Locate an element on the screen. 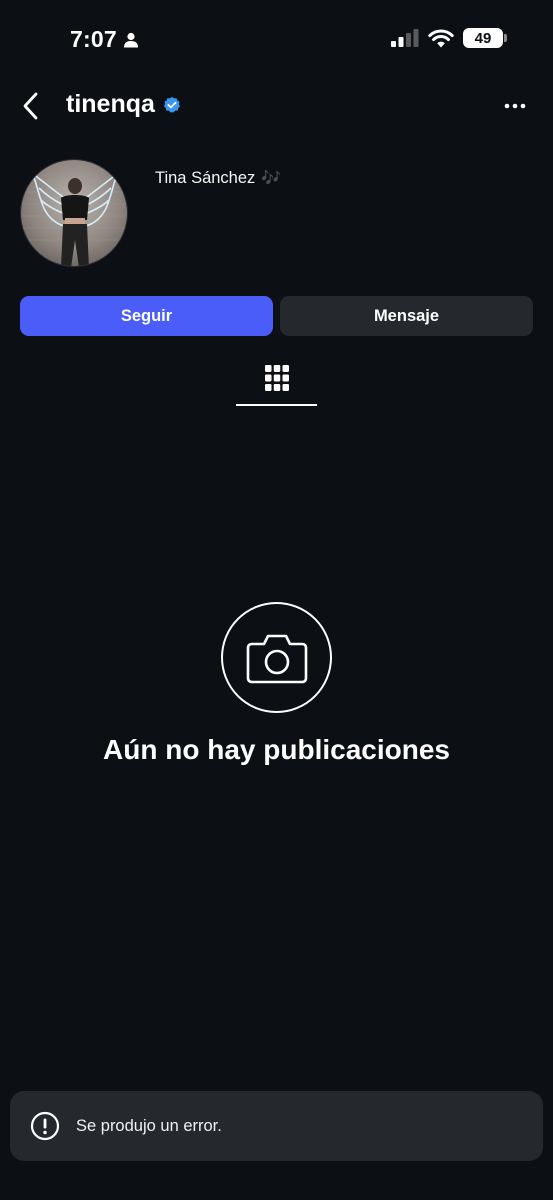 This screenshot has height=1200, width=553. profile-username: tinenqa is located at coordinates (123, 104).